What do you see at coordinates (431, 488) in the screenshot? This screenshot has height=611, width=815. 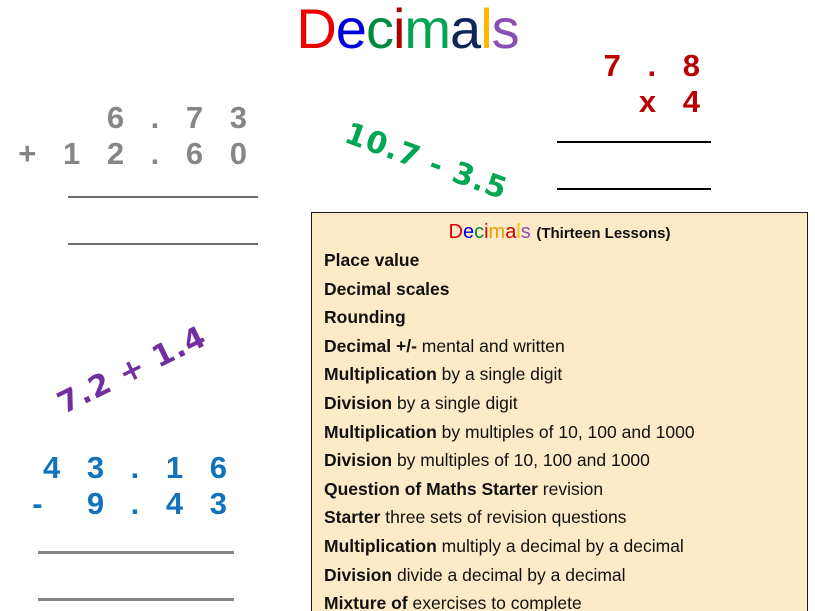 I see `lesson-topic: Question of Maths Starter` at bounding box center [431, 488].